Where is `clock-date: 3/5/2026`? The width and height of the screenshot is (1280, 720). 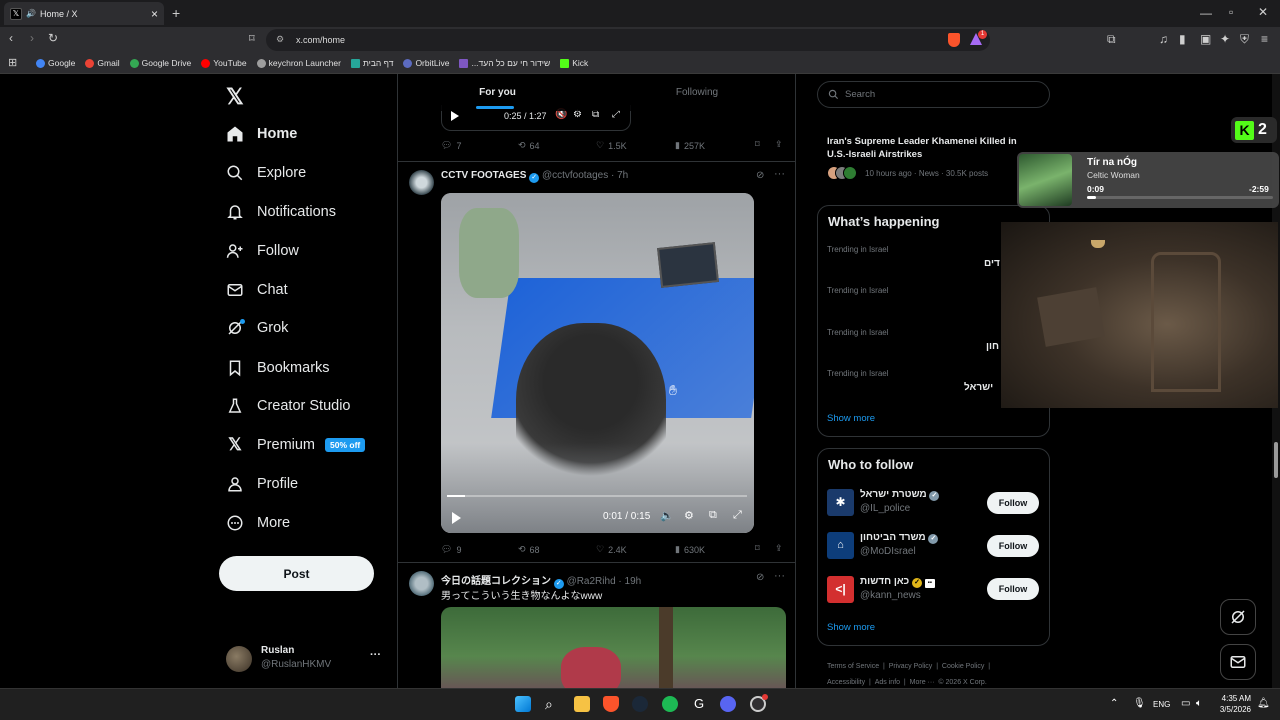
clock-date: 3/5/2026 is located at coordinates (1234, 709).